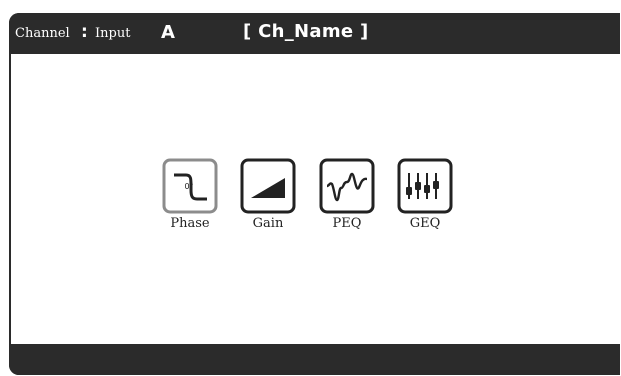 This screenshot has height=376, width=621. What do you see at coordinates (306, 31) in the screenshot?
I see `channel-name: [ Ch_Name ]` at bounding box center [306, 31].